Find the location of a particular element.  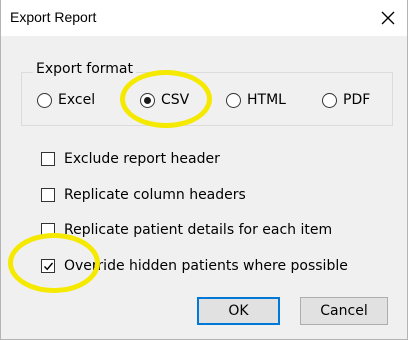

ok-button: OK is located at coordinates (238, 311).